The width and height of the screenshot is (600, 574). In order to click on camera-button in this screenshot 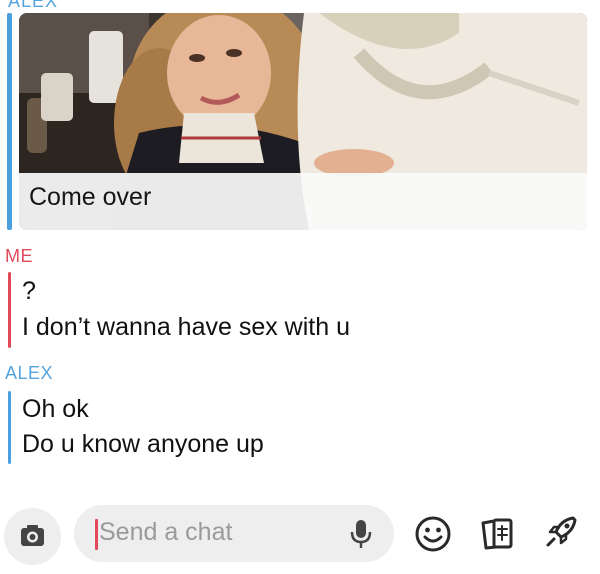, I will do `click(32, 536)`.